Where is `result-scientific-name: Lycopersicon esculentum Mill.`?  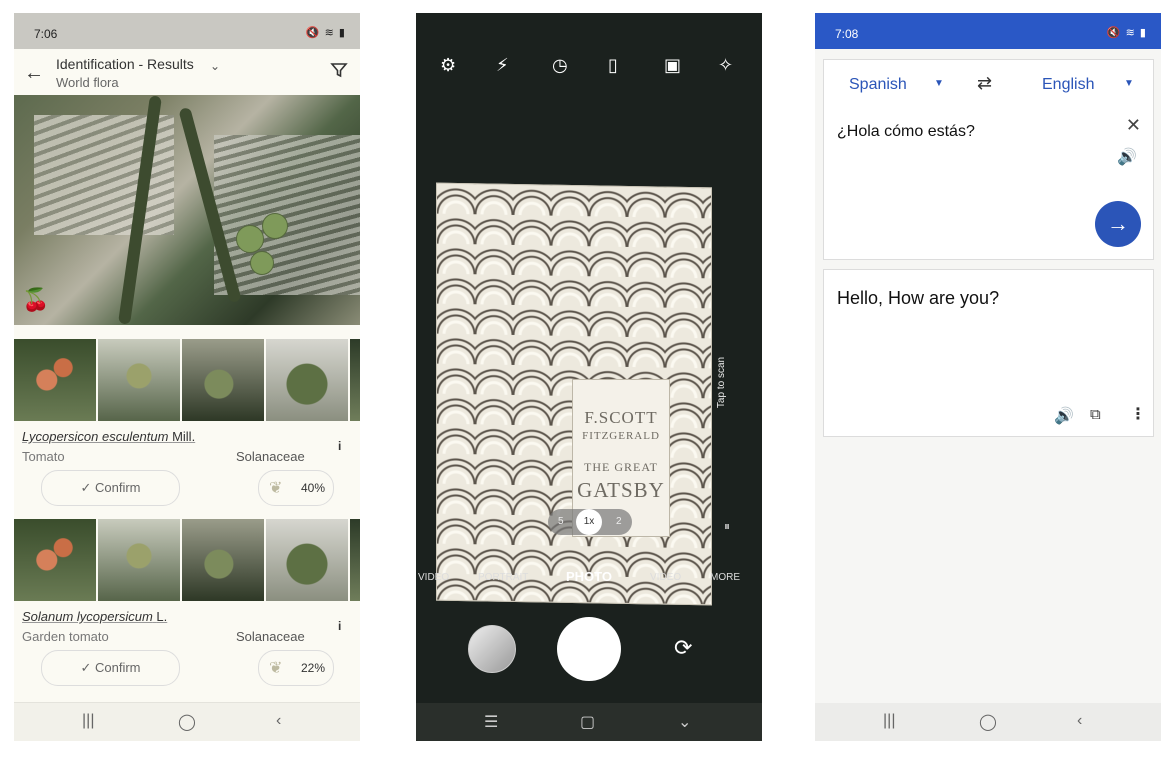 result-scientific-name: Lycopersicon esculentum Mill. is located at coordinates (108, 436).